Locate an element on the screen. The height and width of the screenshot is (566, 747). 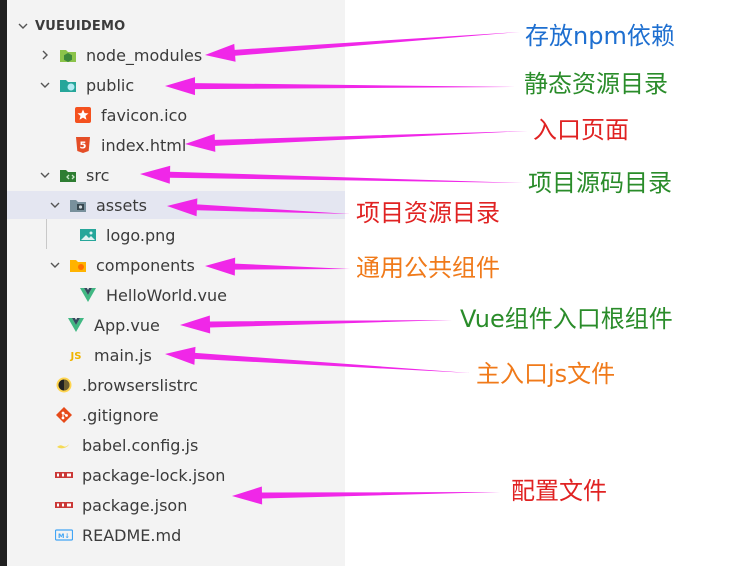
tree-item-label: .gitignore is located at coordinates (120, 415).